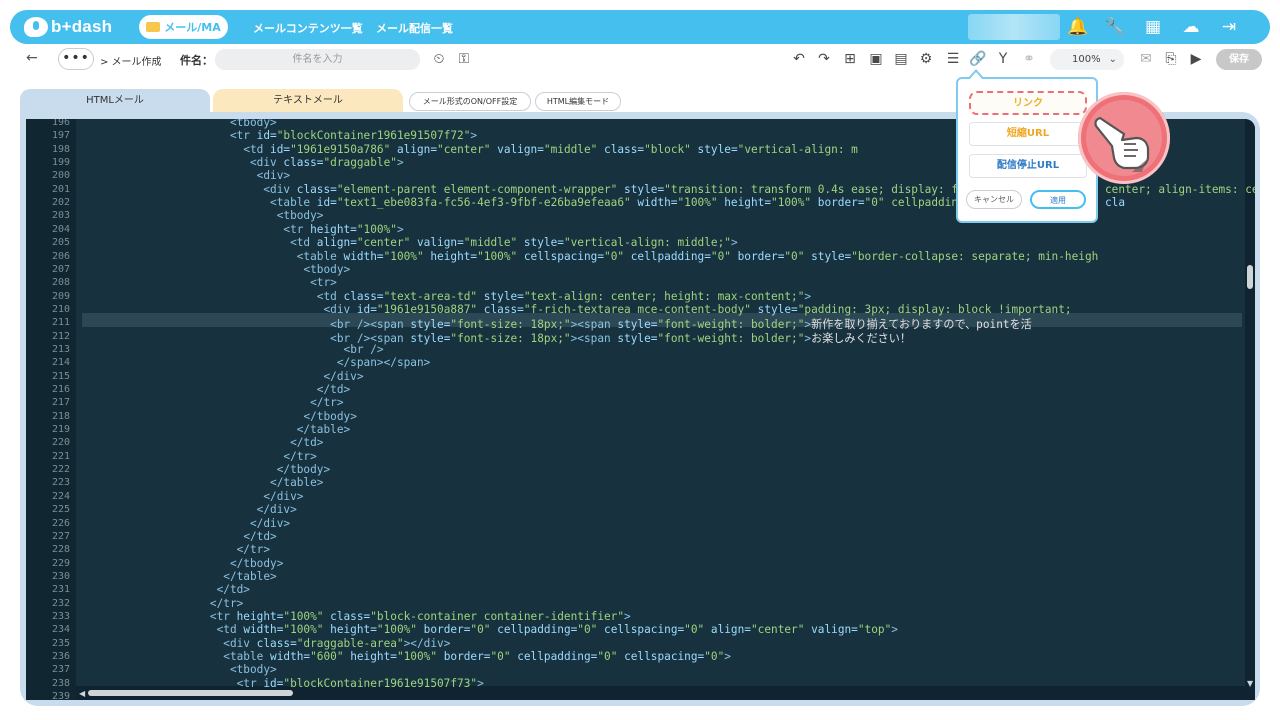 The width and height of the screenshot is (1280, 720). Describe the element at coordinates (327, 162) in the screenshot. I see `code-line: <div class="draggable">` at that location.